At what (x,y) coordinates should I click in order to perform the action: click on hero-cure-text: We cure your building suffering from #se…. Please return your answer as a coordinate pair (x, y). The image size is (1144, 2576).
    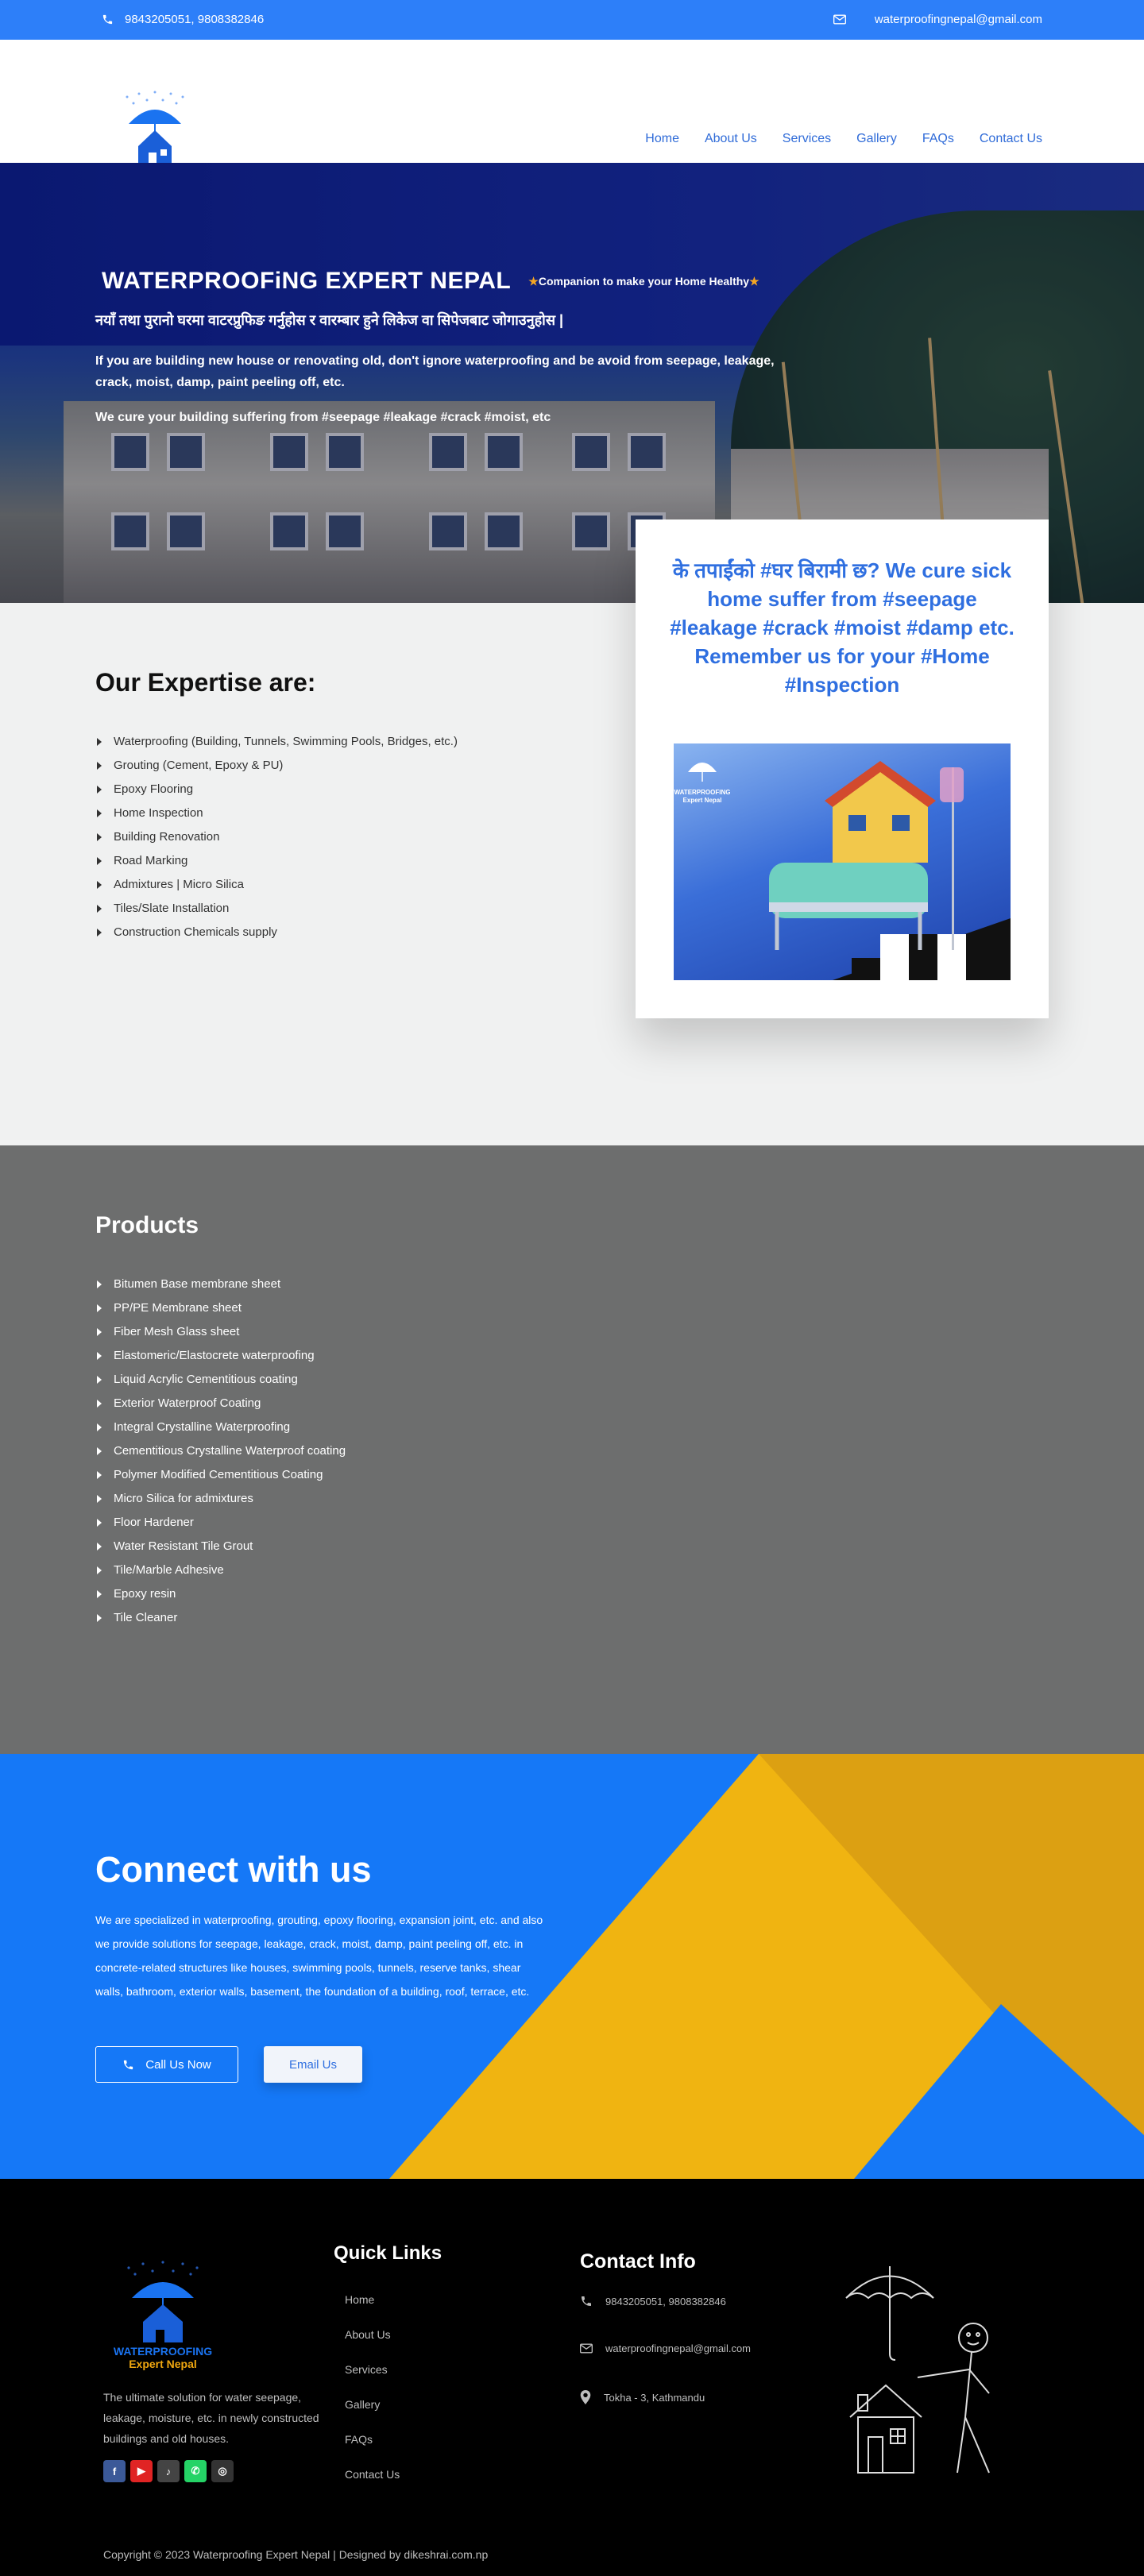
    Looking at the image, I should click on (323, 417).